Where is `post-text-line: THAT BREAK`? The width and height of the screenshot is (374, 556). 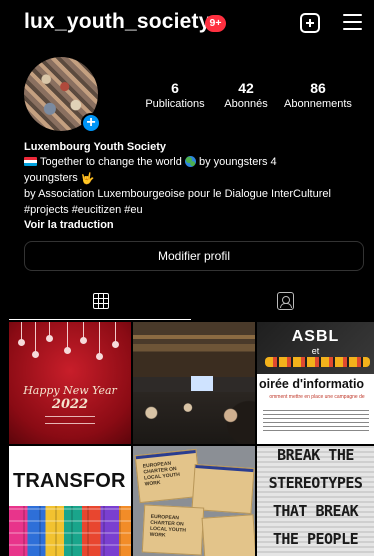
post-text-line: THAT BREAK is located at coordinates (315, 511).